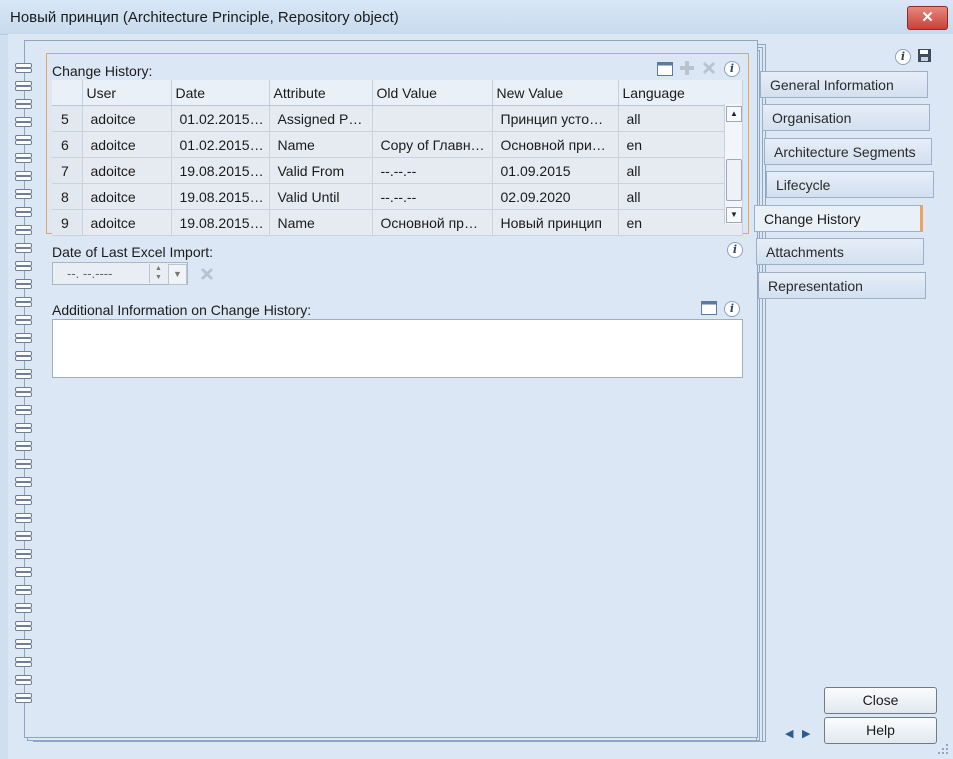 Image resolution: width=953 pixels, height=759 pixels. What do you see at coordinates (397, 348) in the screenshot?
I see `additional-info-textarea` at bounding box center [397, 348].